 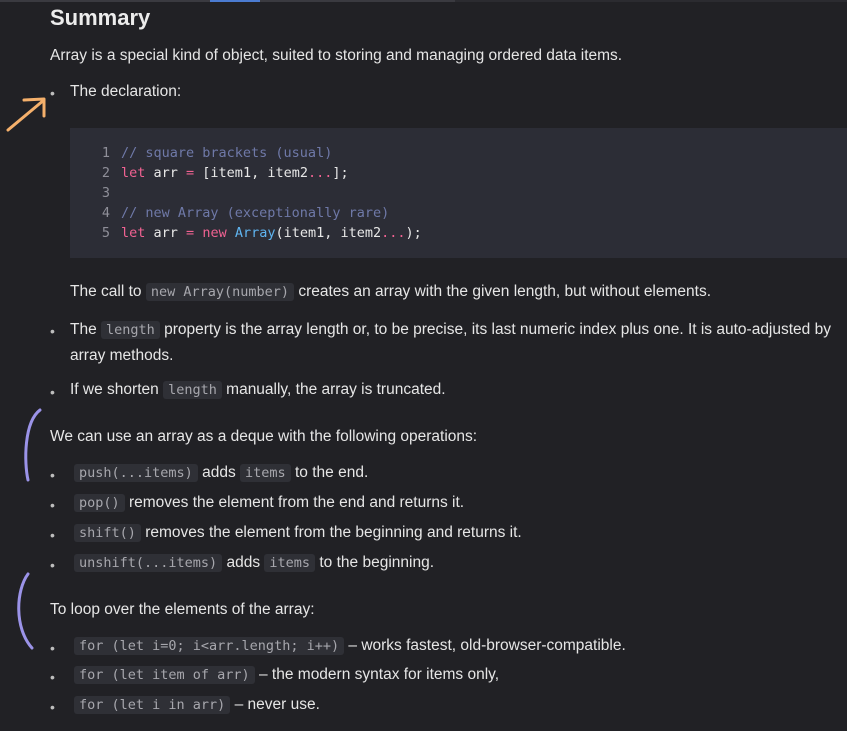 What do you see at coordinates (107, 533) in the screenshot?
I see `inline-code: shift()` at bounding box center [107, 533].